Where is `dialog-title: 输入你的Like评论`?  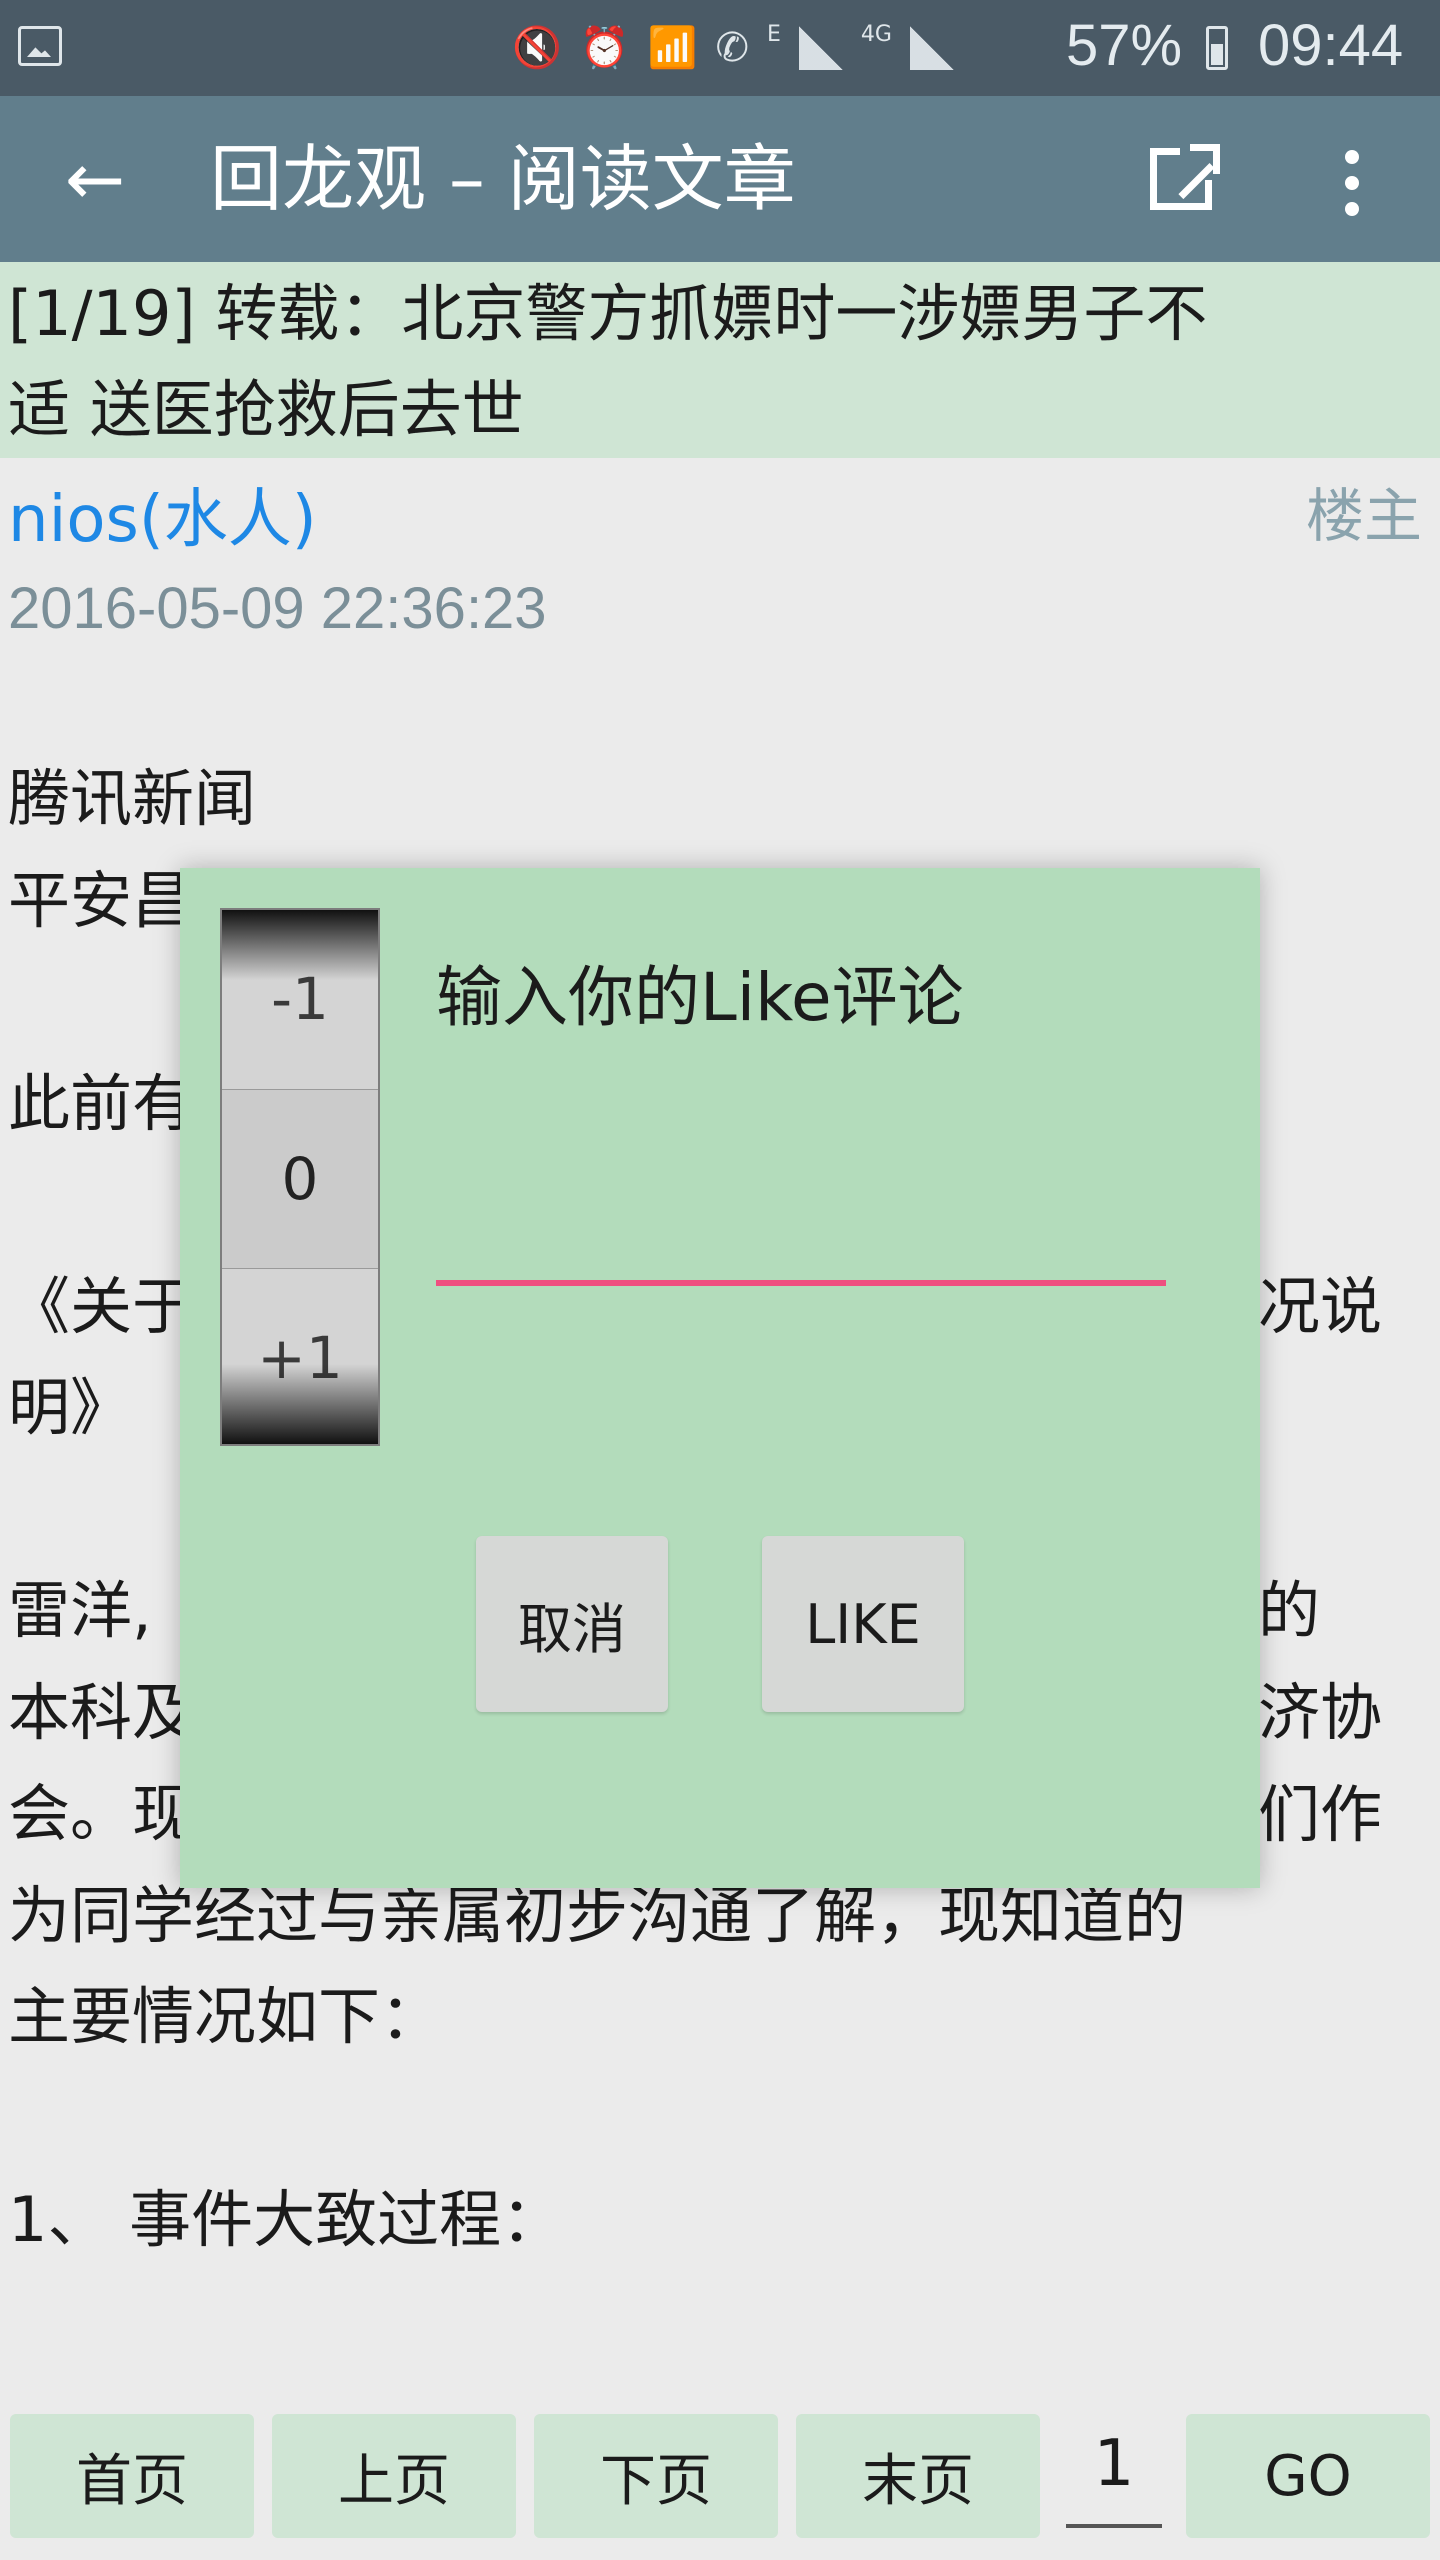
dialog-title: 输入你的Like评论 is located at coordinates (700, 997).